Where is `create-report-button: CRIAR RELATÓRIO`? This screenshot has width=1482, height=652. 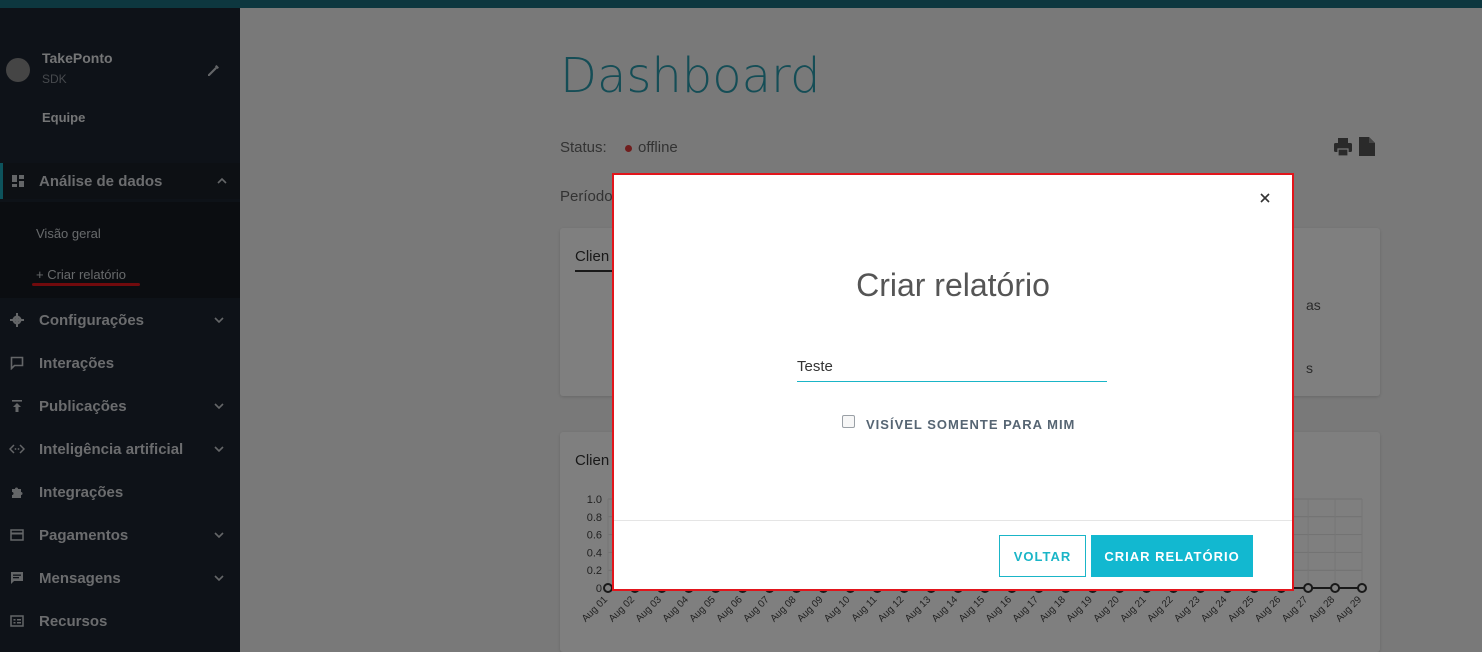
create-report-button: CRIAR RELATÓRIO is located at coordinates (1172, 556).